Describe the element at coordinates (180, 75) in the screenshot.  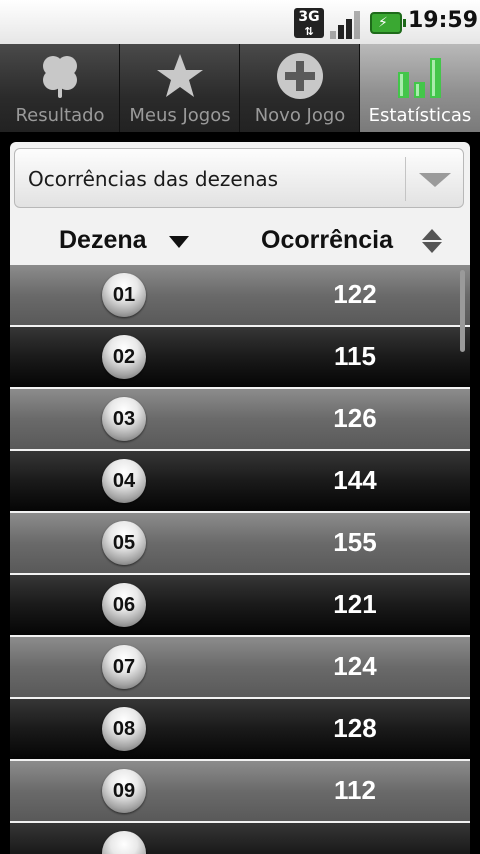
I see `star-icon` at that location.